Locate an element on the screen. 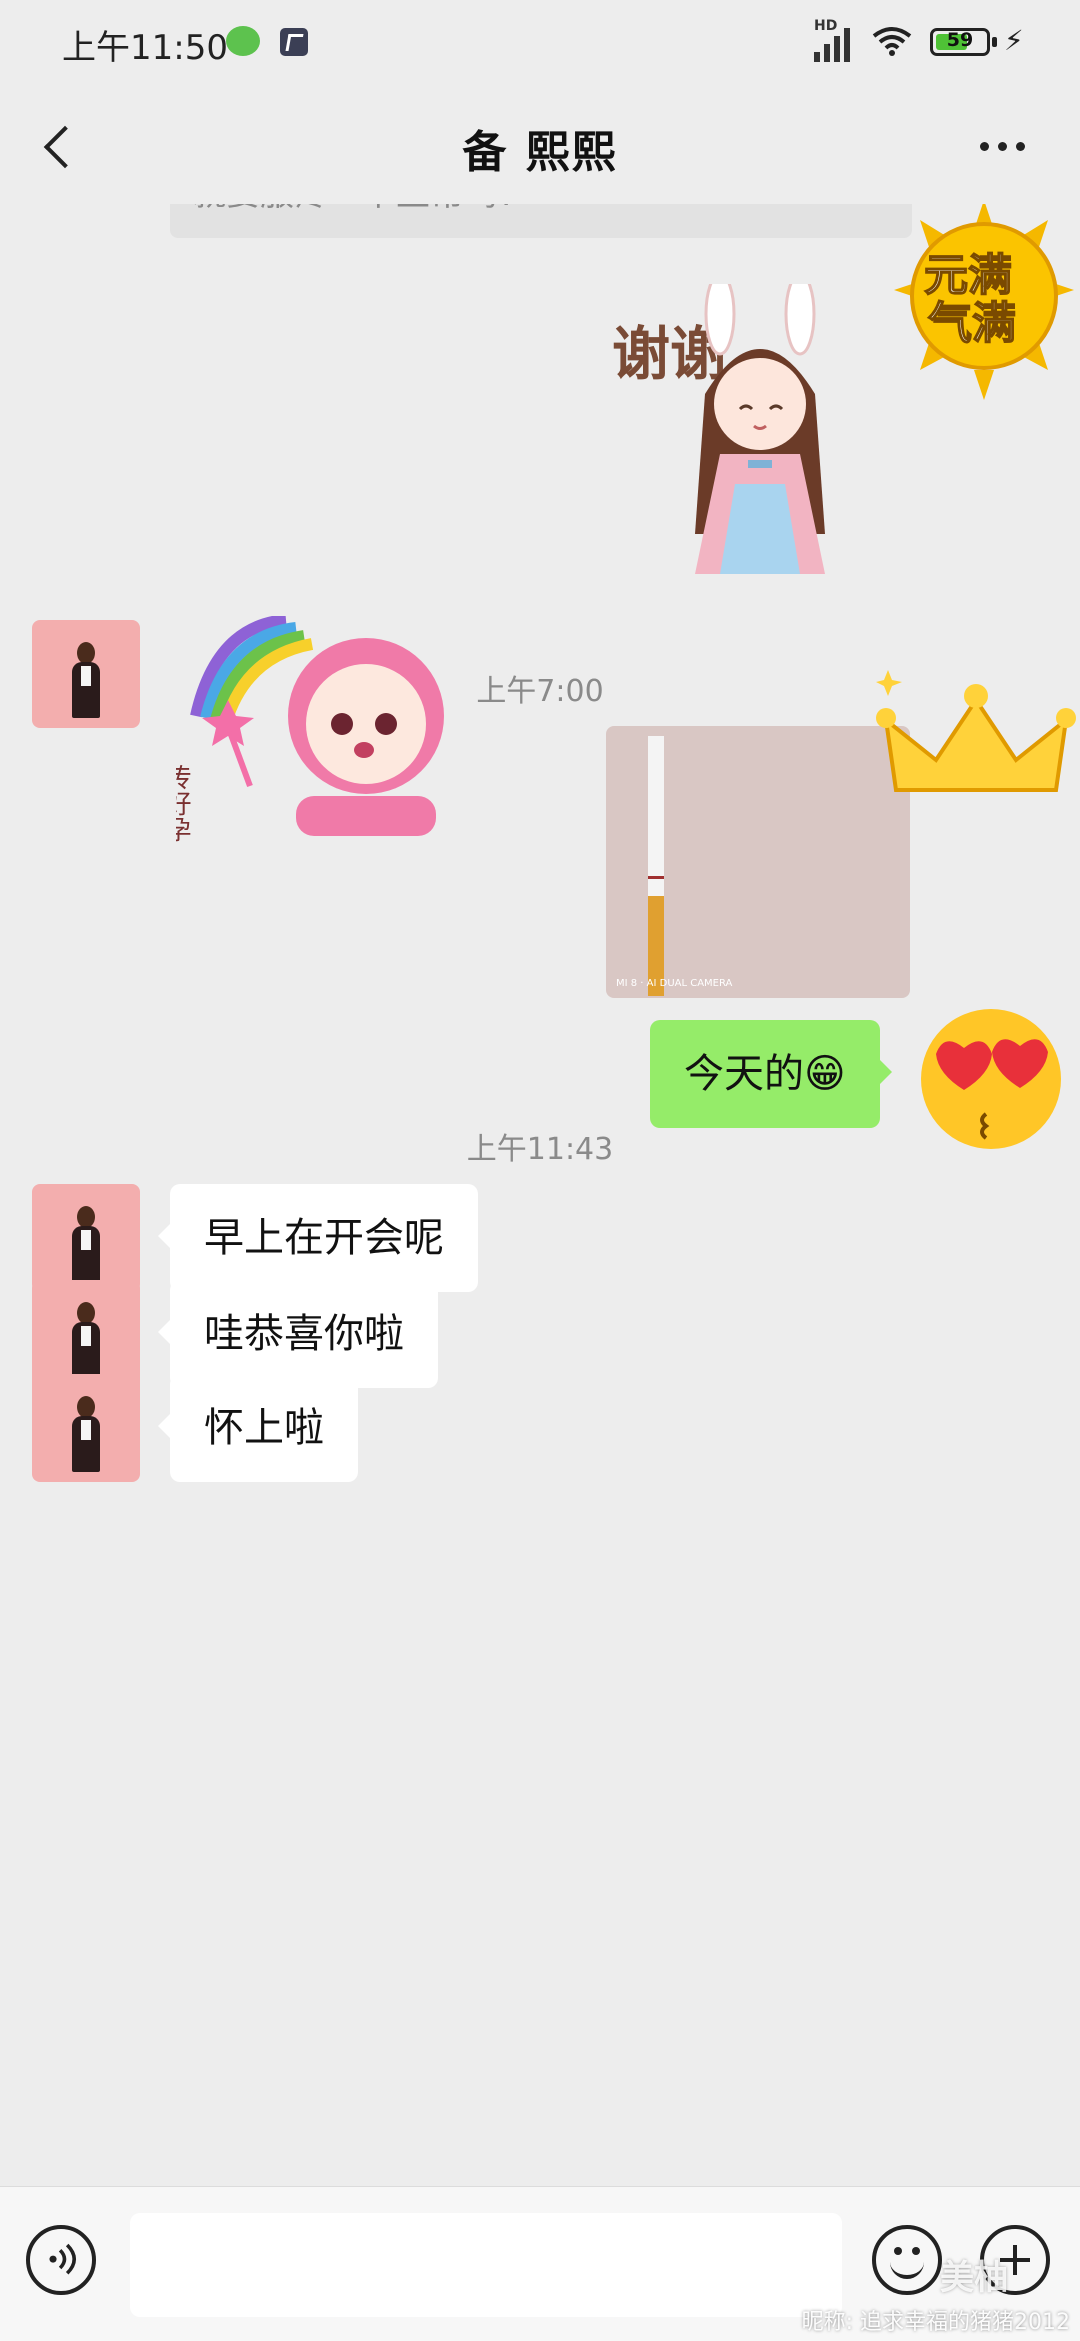 Image resolution: width=1080 pixels, height=2341 pixels. incoming-message-text: 怀上啦 is located at coordinates (264, 1428).